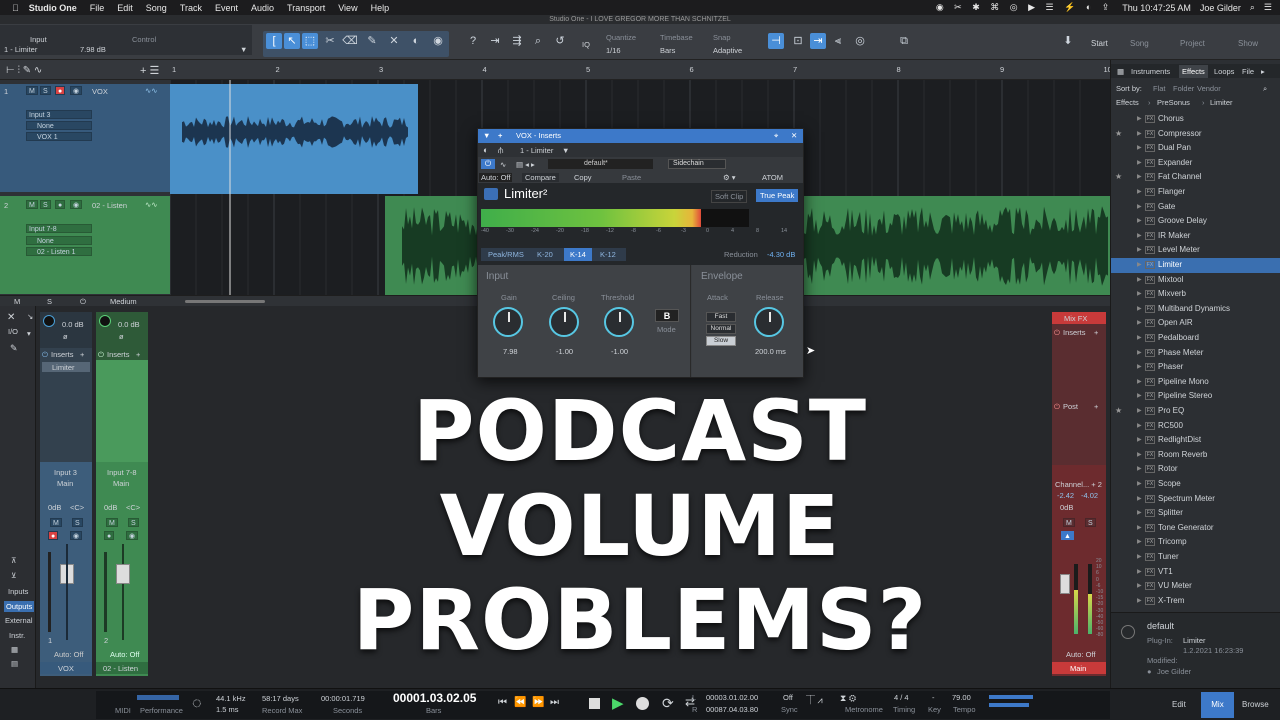 The width and height of the screenshot is (1280, 720). Describe the element at coordinates (1195, 250) in the screenshot. I see `effect-item-level-meter: ▶ FX Level Meter` at that location.